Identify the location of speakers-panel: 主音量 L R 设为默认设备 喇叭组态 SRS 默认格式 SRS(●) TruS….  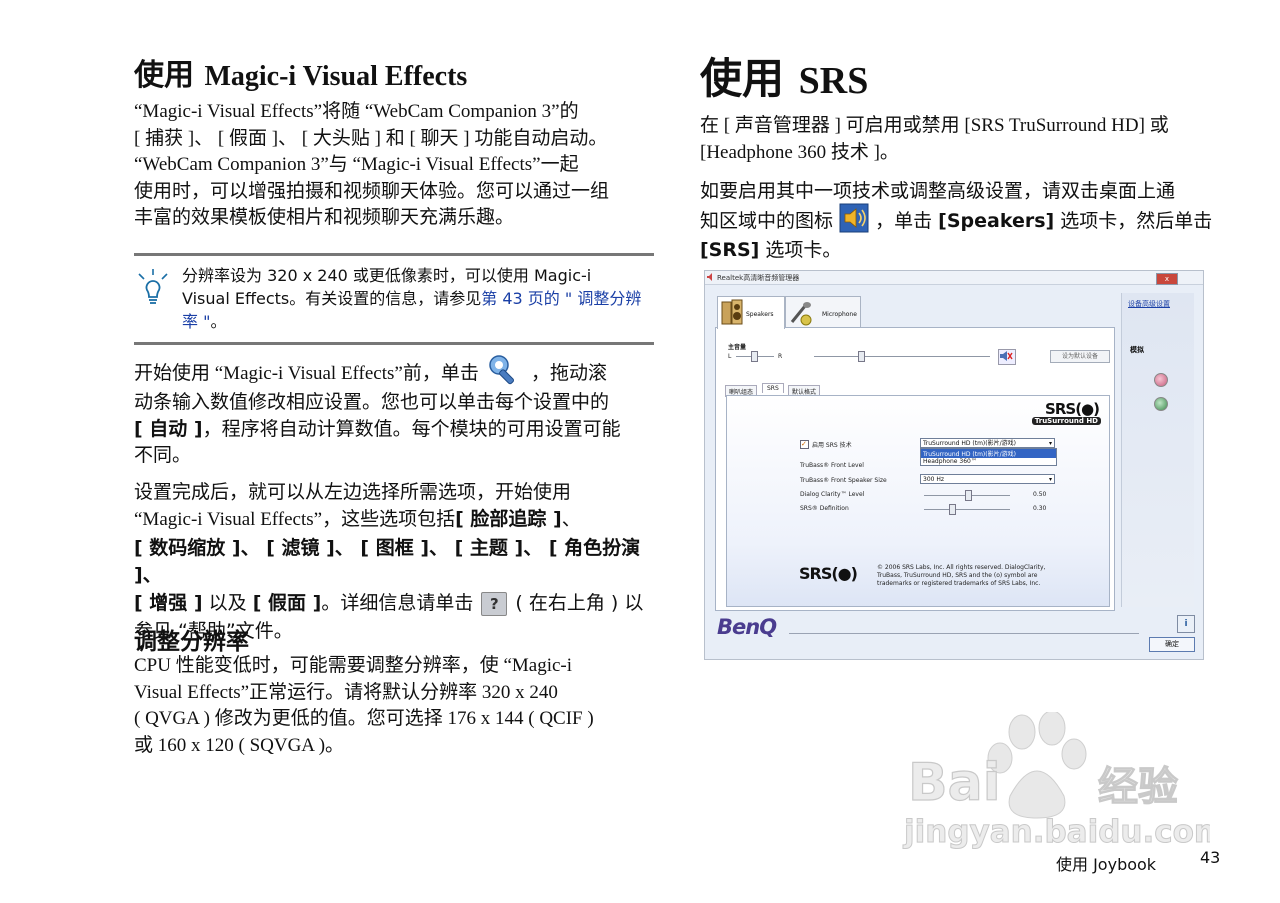
(915, 469).